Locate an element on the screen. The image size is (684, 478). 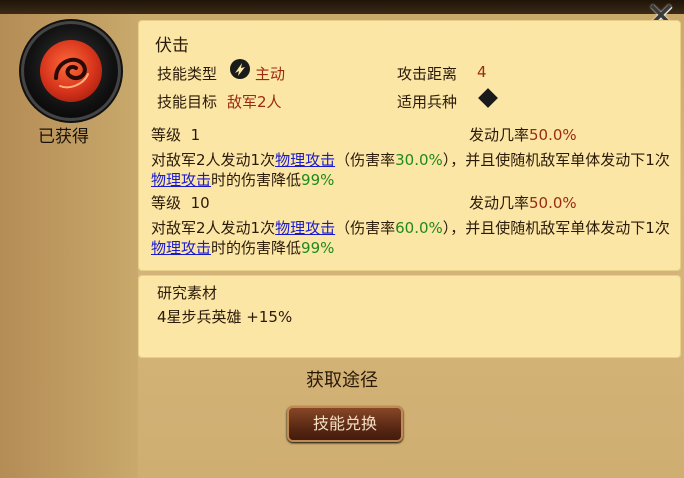
level-value: 10 is located at coordinates (200, 203).